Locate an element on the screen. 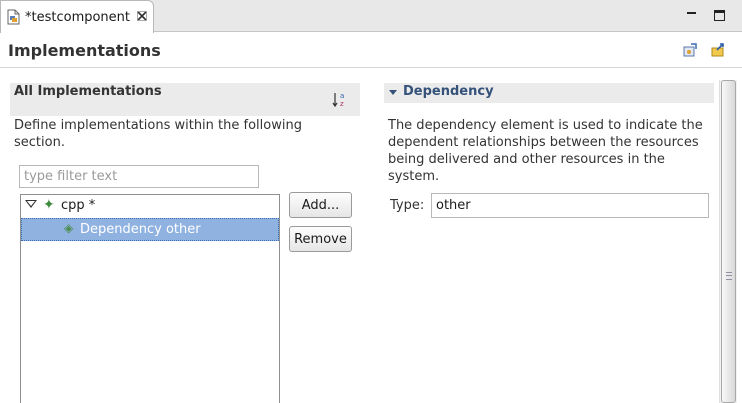 This screenshot has height=403, width=742. editor-tab-strip: *testcomponent is located at coordinates (371, 16).